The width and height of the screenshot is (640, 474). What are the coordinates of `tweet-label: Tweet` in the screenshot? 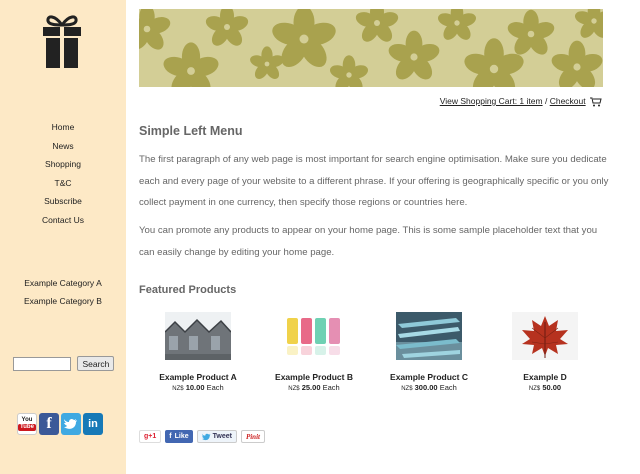 It's located at (222, 436).